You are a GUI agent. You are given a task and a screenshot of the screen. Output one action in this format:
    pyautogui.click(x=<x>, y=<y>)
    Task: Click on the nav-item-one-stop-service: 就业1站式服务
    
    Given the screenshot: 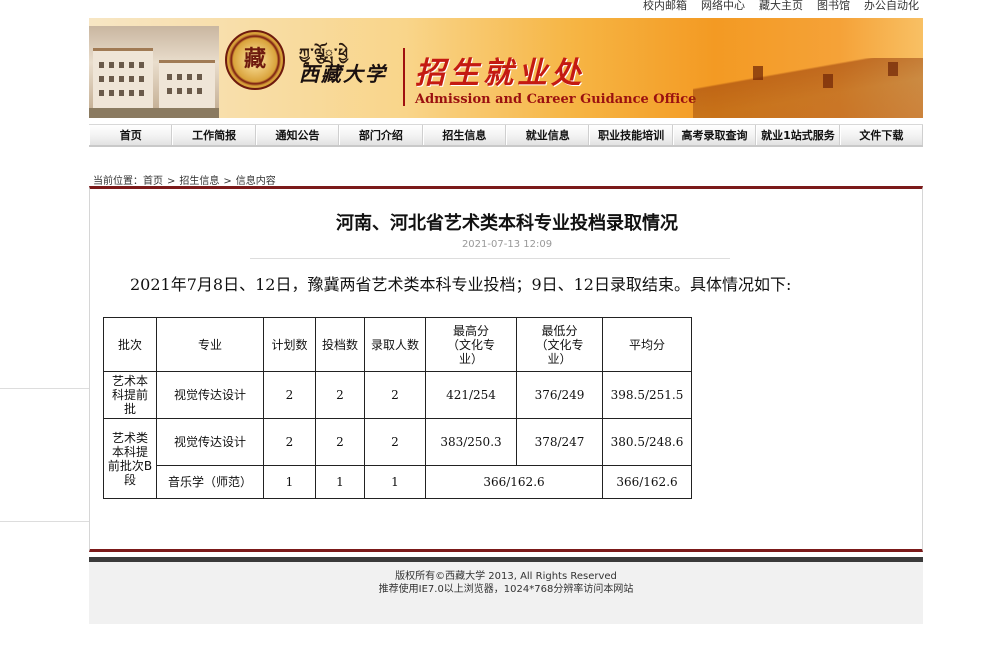 What is the action you would take?
    pyautogui.click(x=798, y=135)
    